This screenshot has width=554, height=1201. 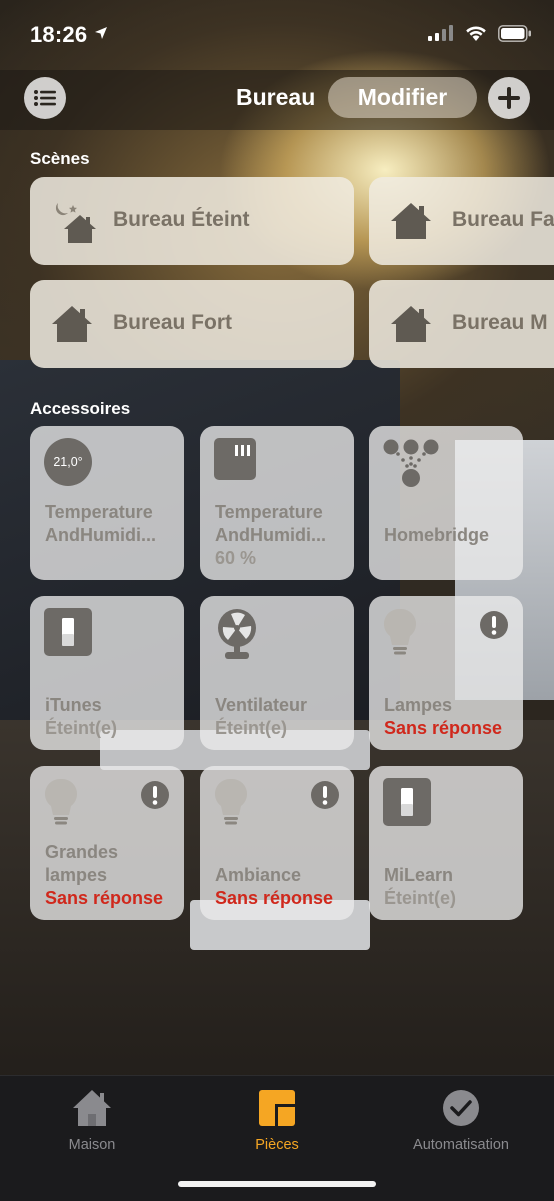 I want to click on plus-icon, so click(x=509, y=98).